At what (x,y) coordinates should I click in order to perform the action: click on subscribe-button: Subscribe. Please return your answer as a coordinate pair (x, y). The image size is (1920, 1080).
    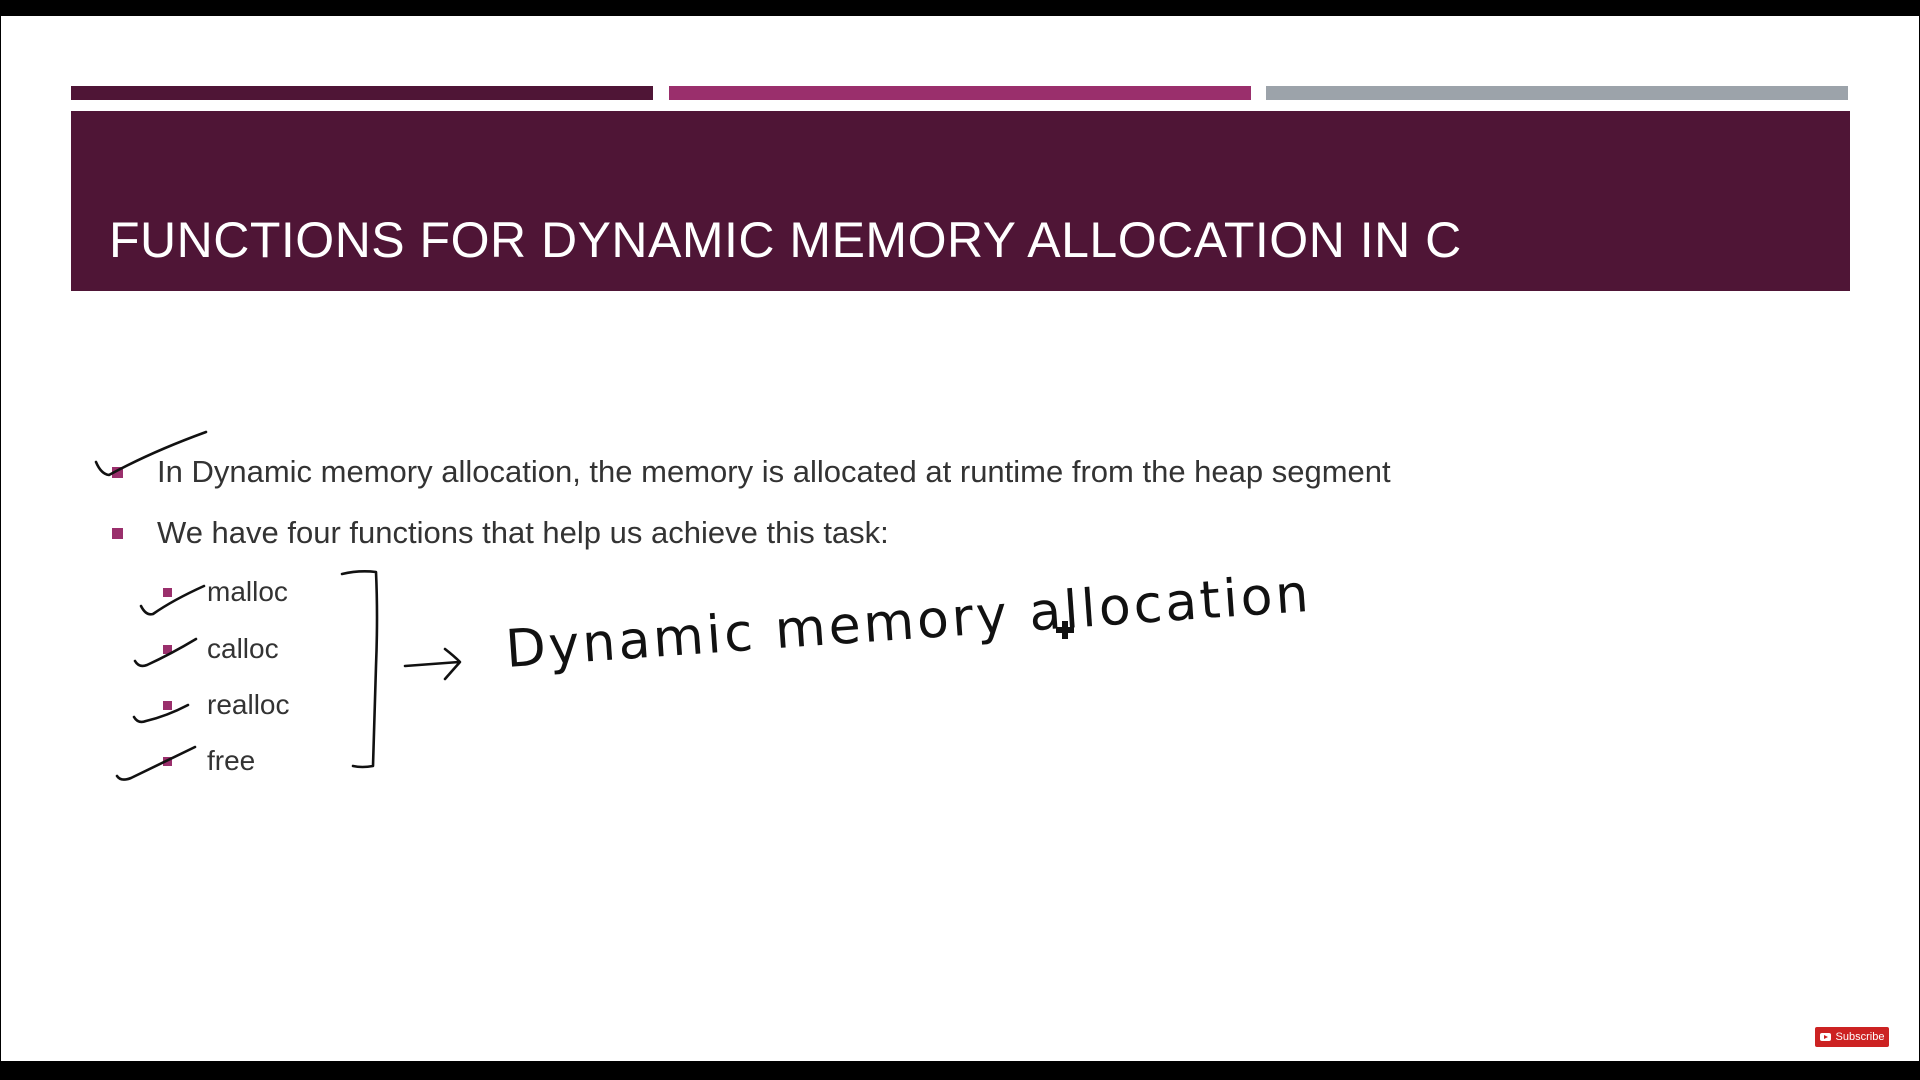
    Looking at the image, I should click on (1852, 1037).